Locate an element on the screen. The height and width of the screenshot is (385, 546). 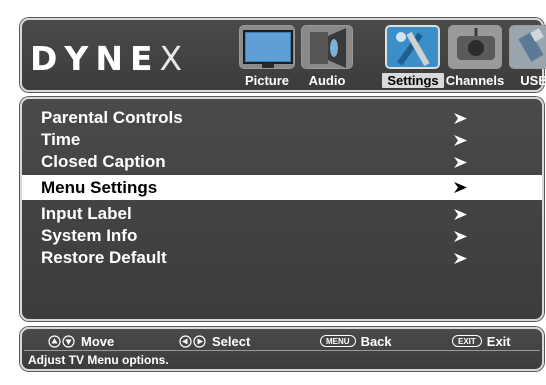
key-hints: Move Select MENU Back EXIT Exit is located at coordinates (282, 341).